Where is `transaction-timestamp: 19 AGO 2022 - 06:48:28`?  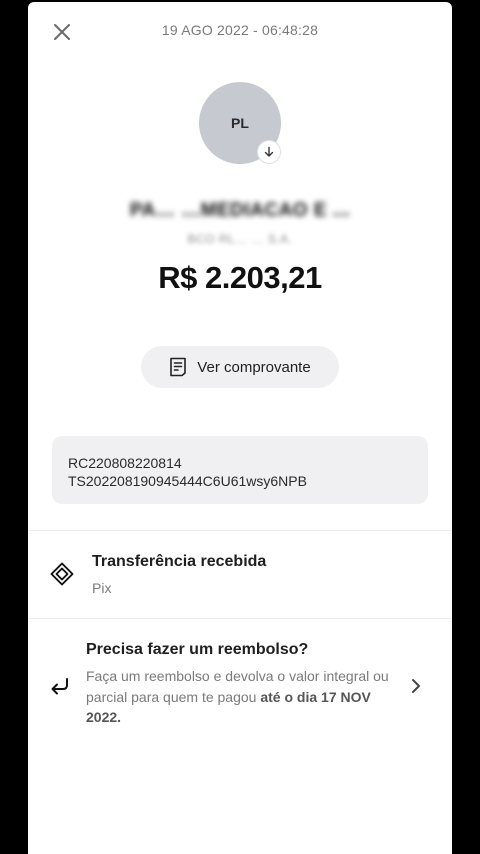
transaction-timestamp: 19 AGO 2022 - 06:48:28 is located at coordinates (240, 30).